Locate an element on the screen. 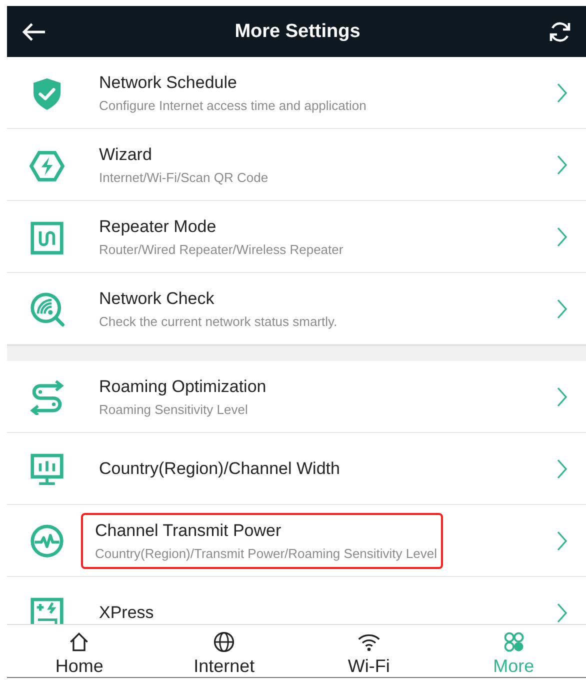 The image size is (586, 680). row-title: Roaming Optimization is located at coordinates (183, 386).